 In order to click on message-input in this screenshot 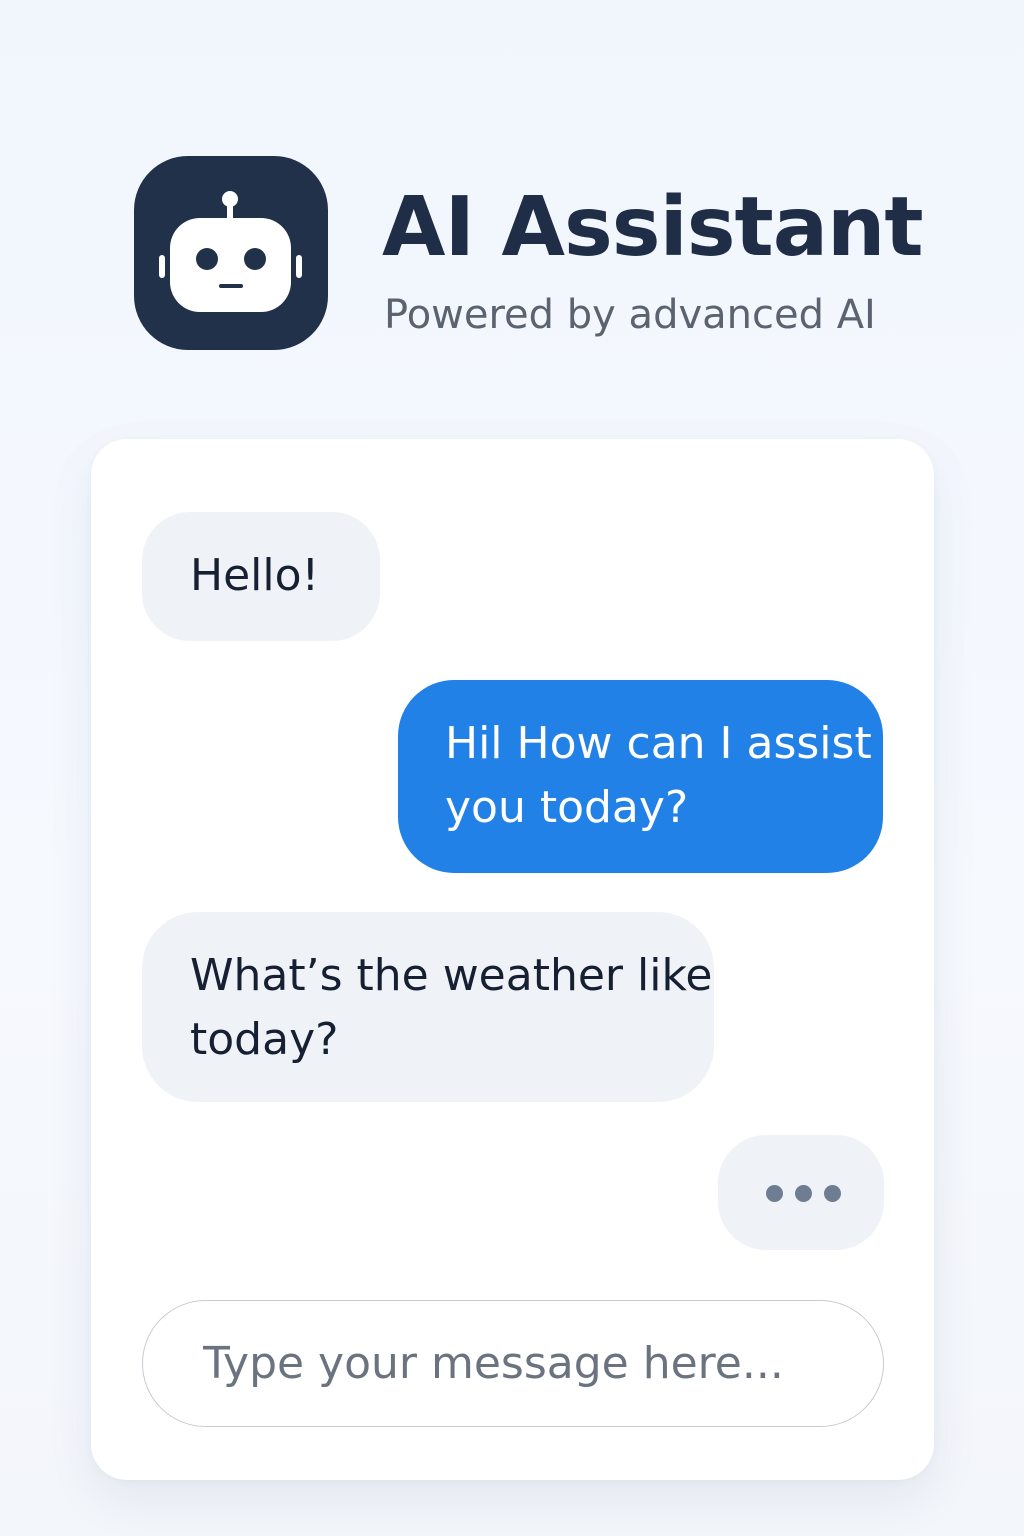, I will do `click(513, 1363)`.